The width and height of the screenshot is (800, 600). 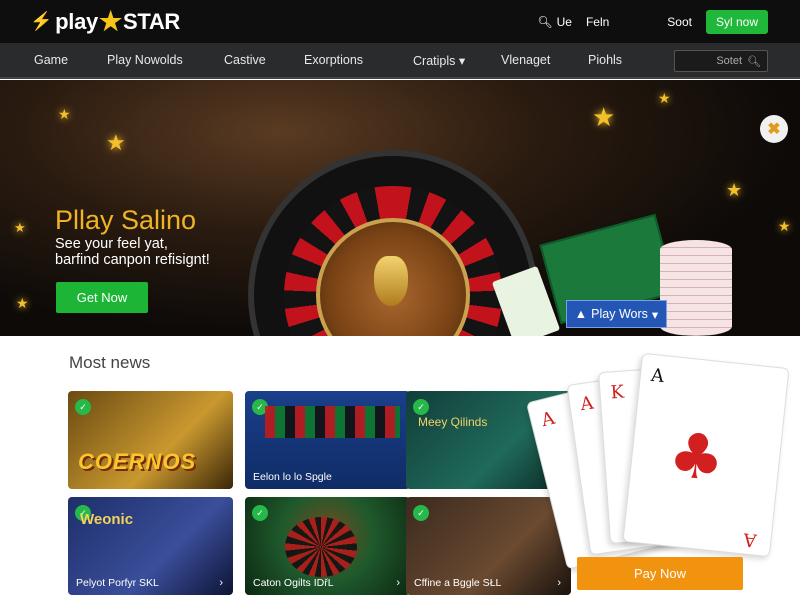 I want to click on heart-suit-icon: ♣, so click(x=697, y=456).